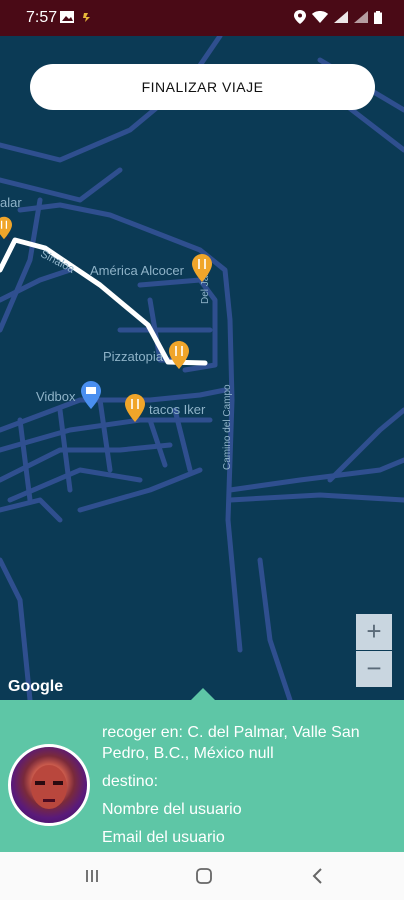  What do you see at coordinates (177, 409) in the screenshot?
I see `map-label-tacos: tacos Iker` at bounding box center [177, 409].